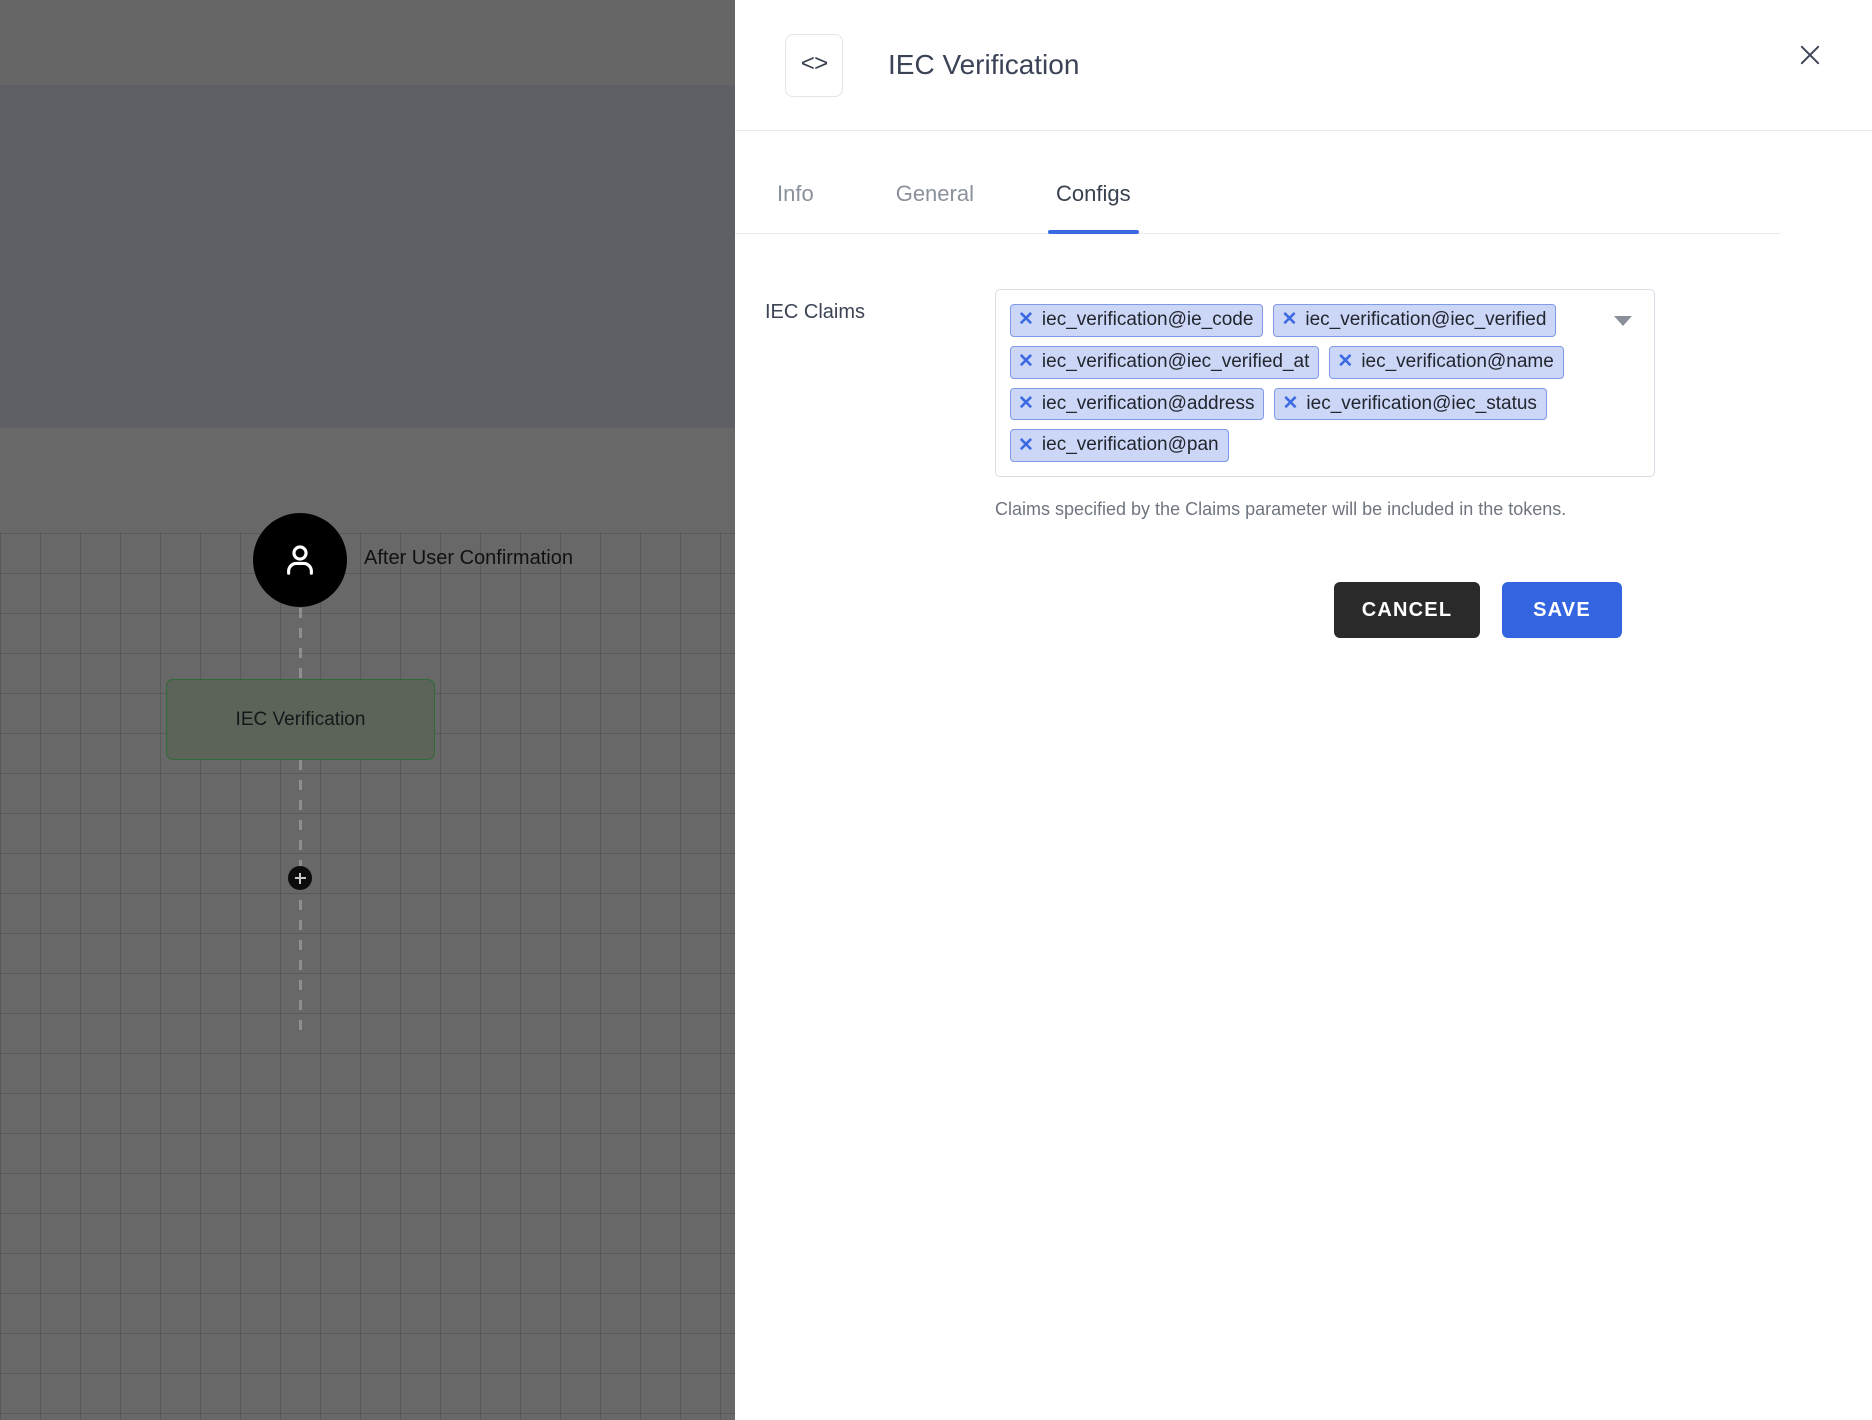 The image size is (1872, 1420). What do you see at coordinates (1148, 403) in the screenshot?
I see `chip-label: iec_verification@address` at bounding box center [1148, 403].